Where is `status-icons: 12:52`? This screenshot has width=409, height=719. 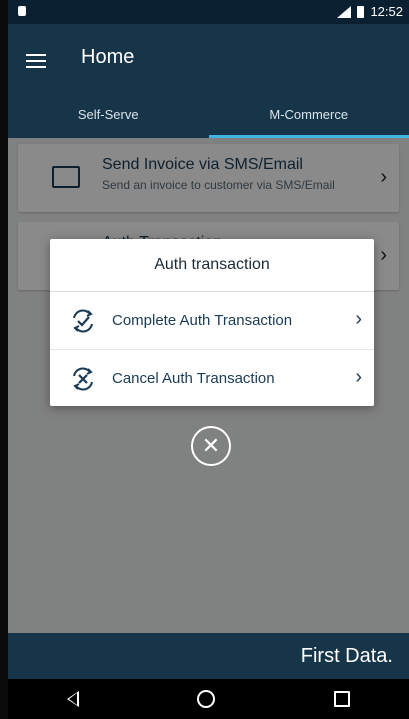 status-icons: 12:52 is located at coordinates (370, 11).